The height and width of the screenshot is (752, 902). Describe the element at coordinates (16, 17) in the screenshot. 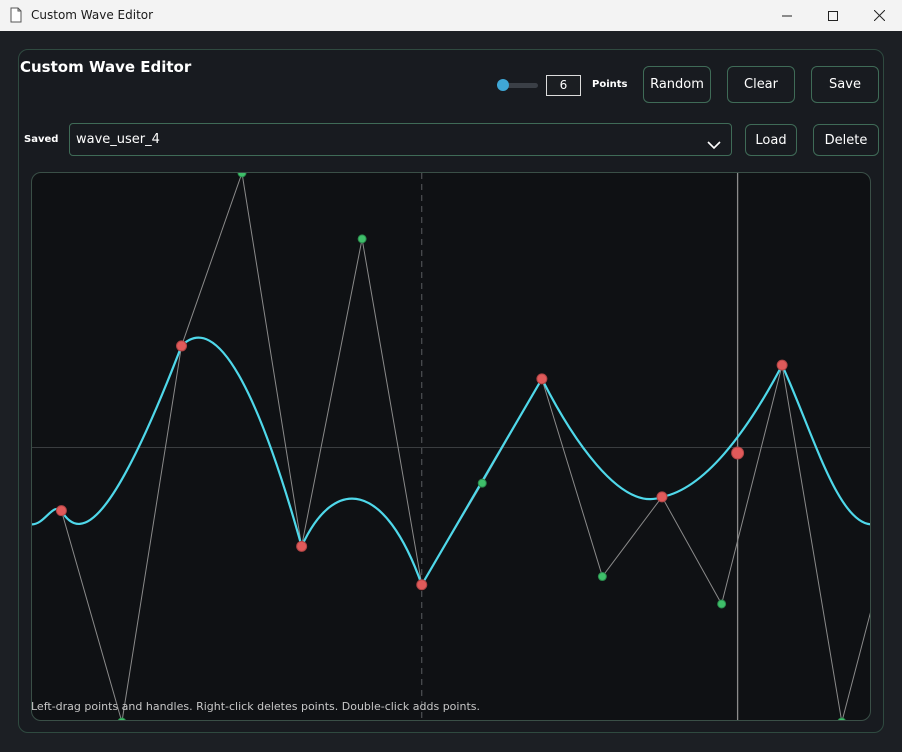

I see `document-icon` at that location.